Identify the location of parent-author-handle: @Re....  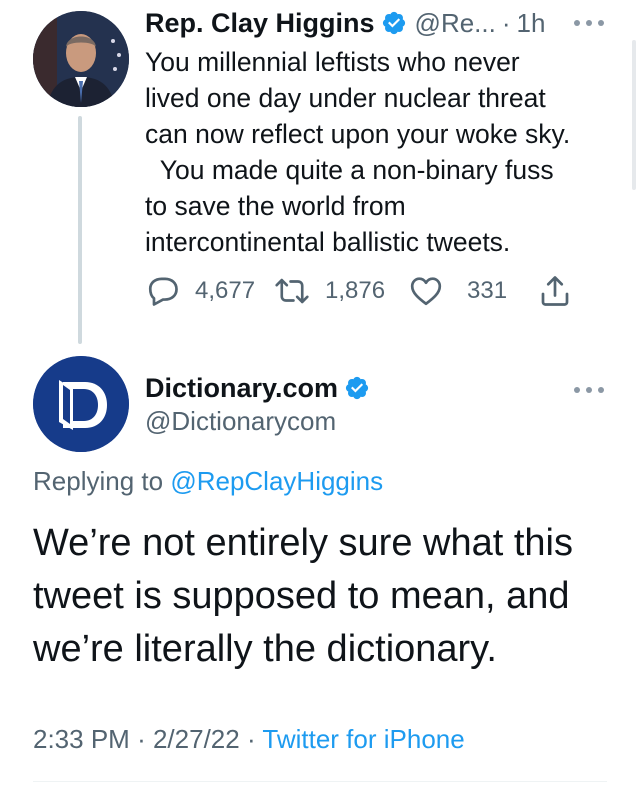
(455, 23).